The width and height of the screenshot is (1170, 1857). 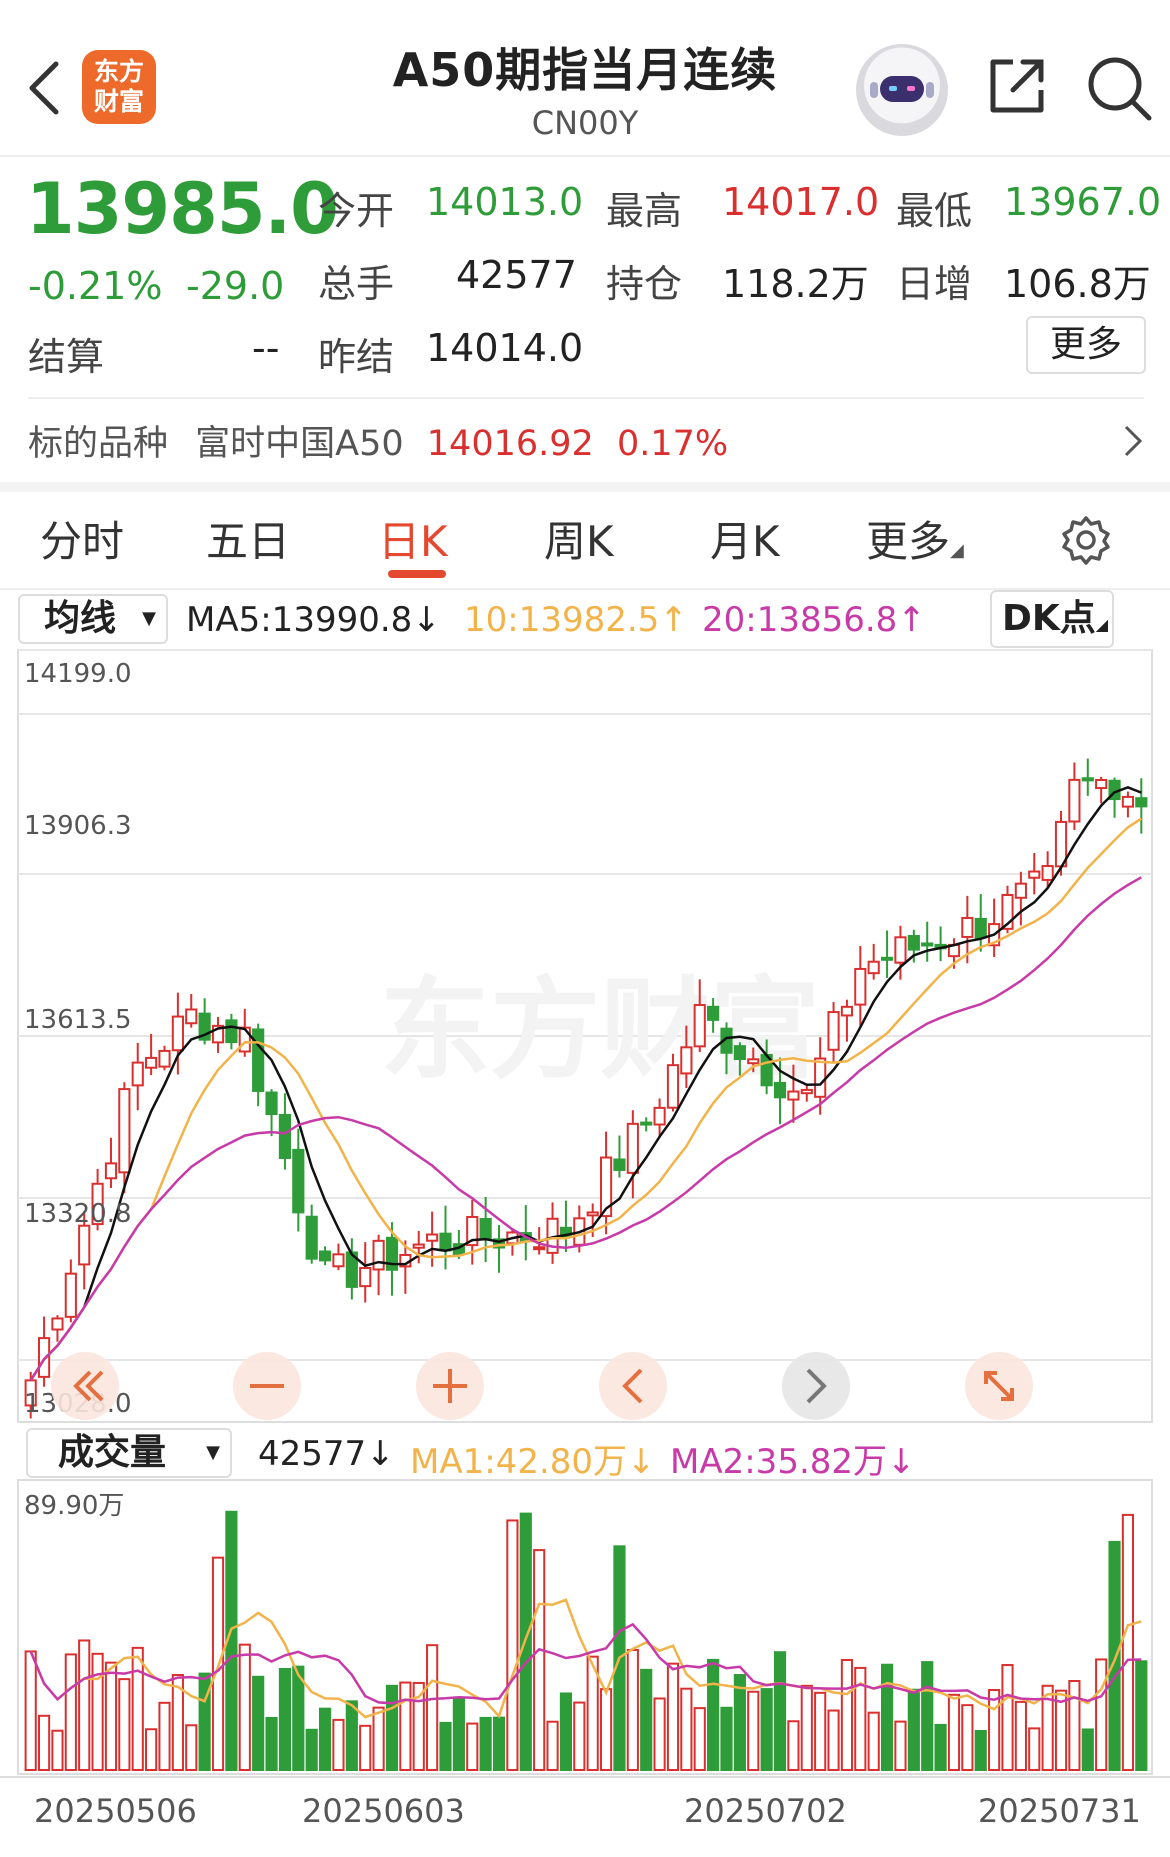 I want to click on zoom-in-button, so click(x=450, y=1386).